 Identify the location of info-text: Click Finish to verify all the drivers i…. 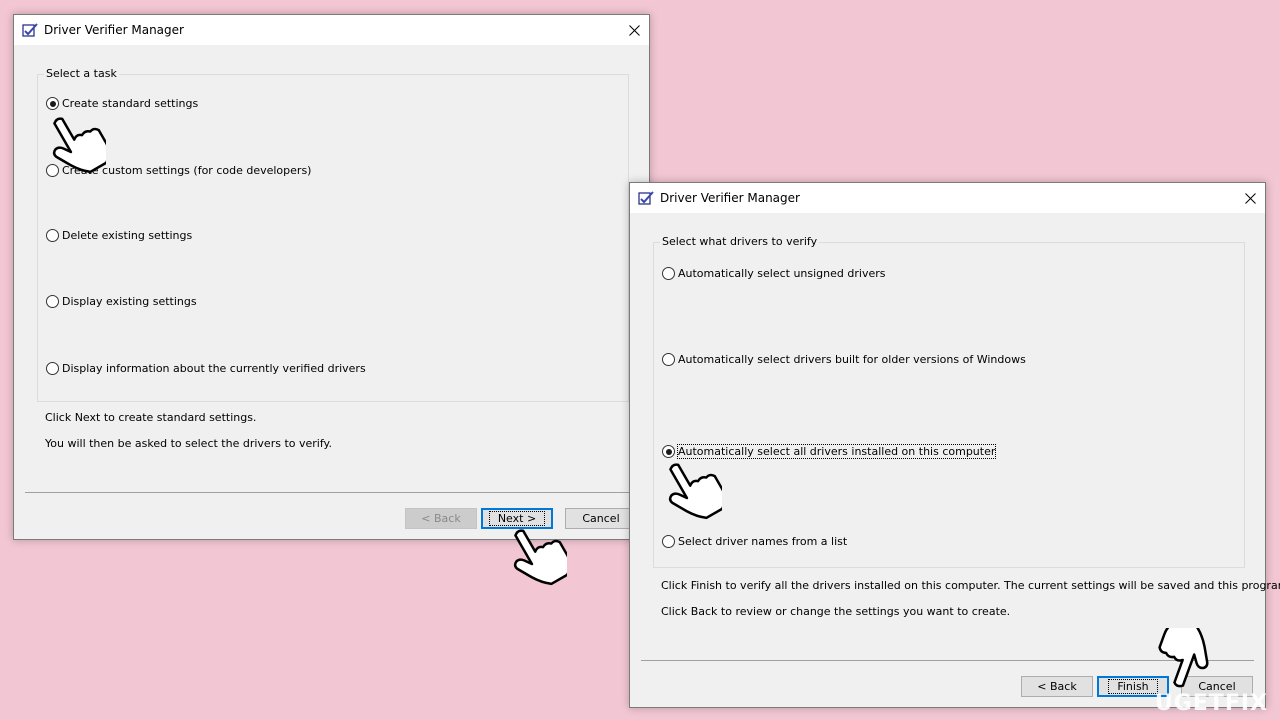
(970, 585).